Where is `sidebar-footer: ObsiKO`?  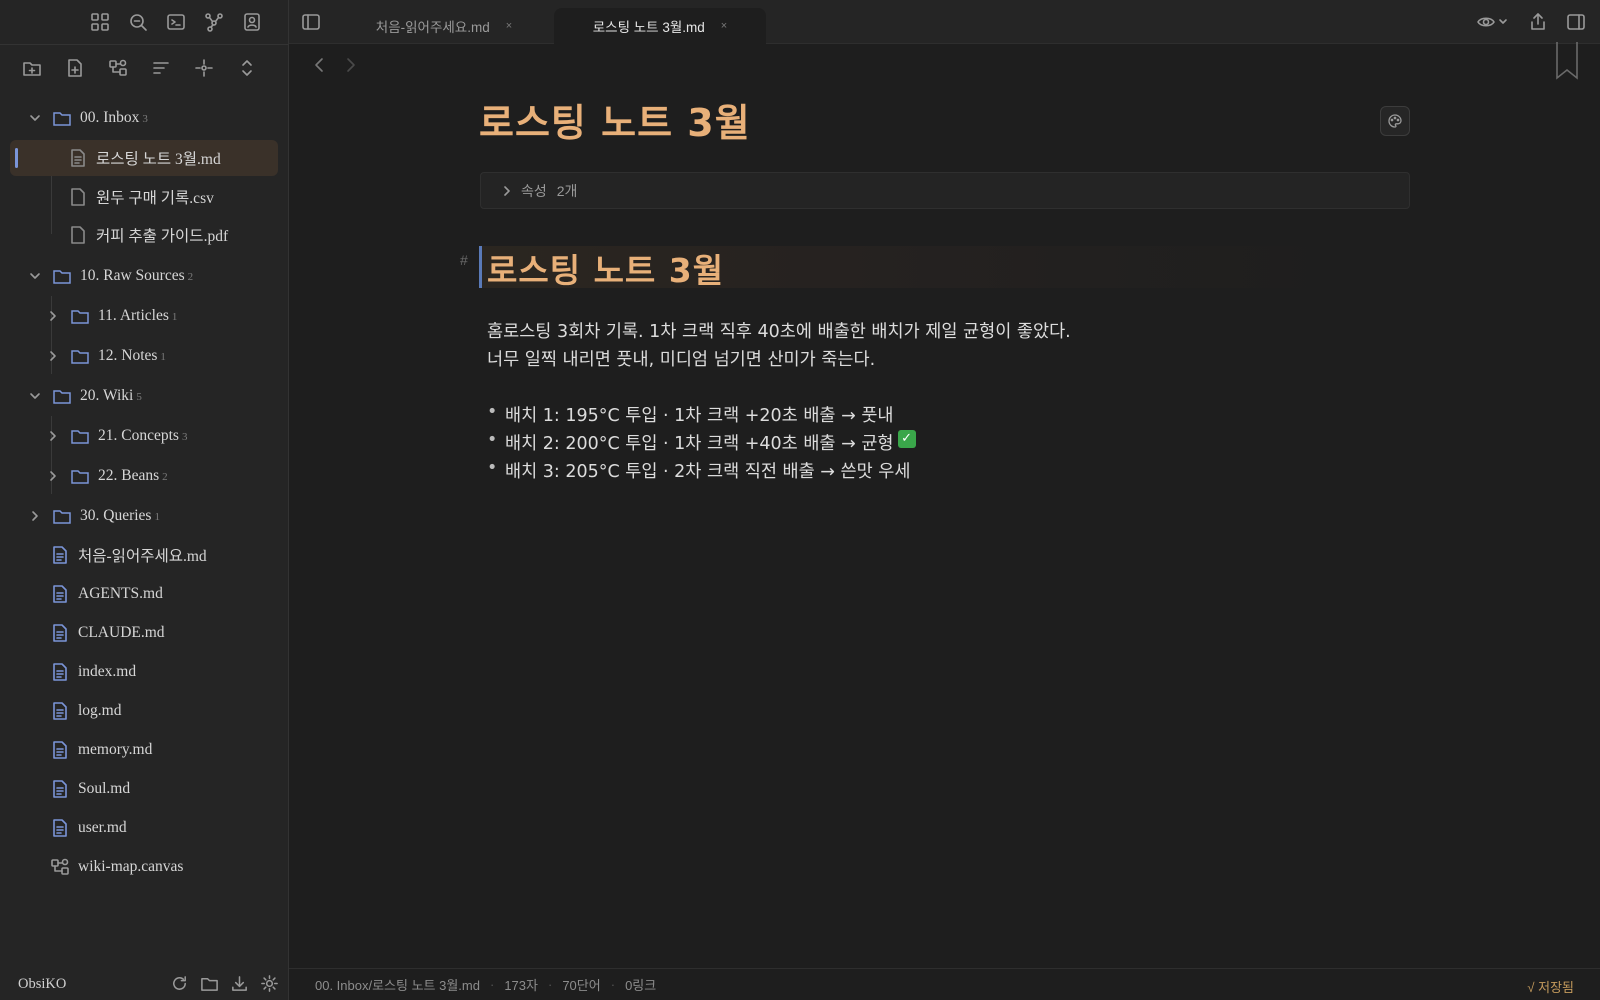
sidebar-footer: ObsiKO is located at coordinates (144, 984).